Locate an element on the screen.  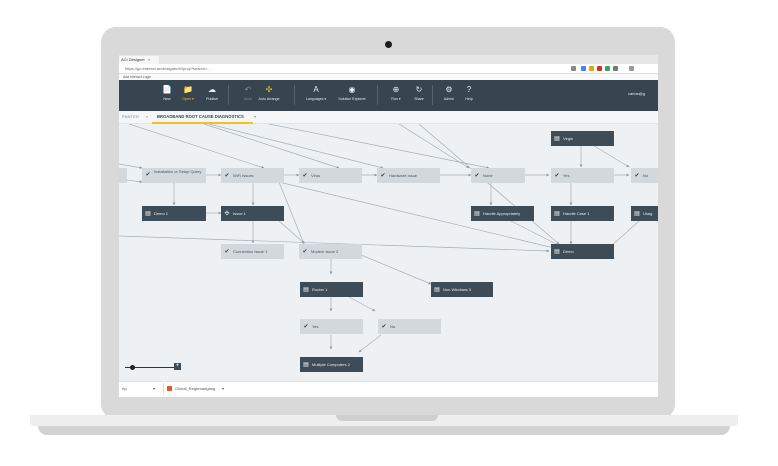
flow-node-label: Virgin is located at coordinates (568, 138).